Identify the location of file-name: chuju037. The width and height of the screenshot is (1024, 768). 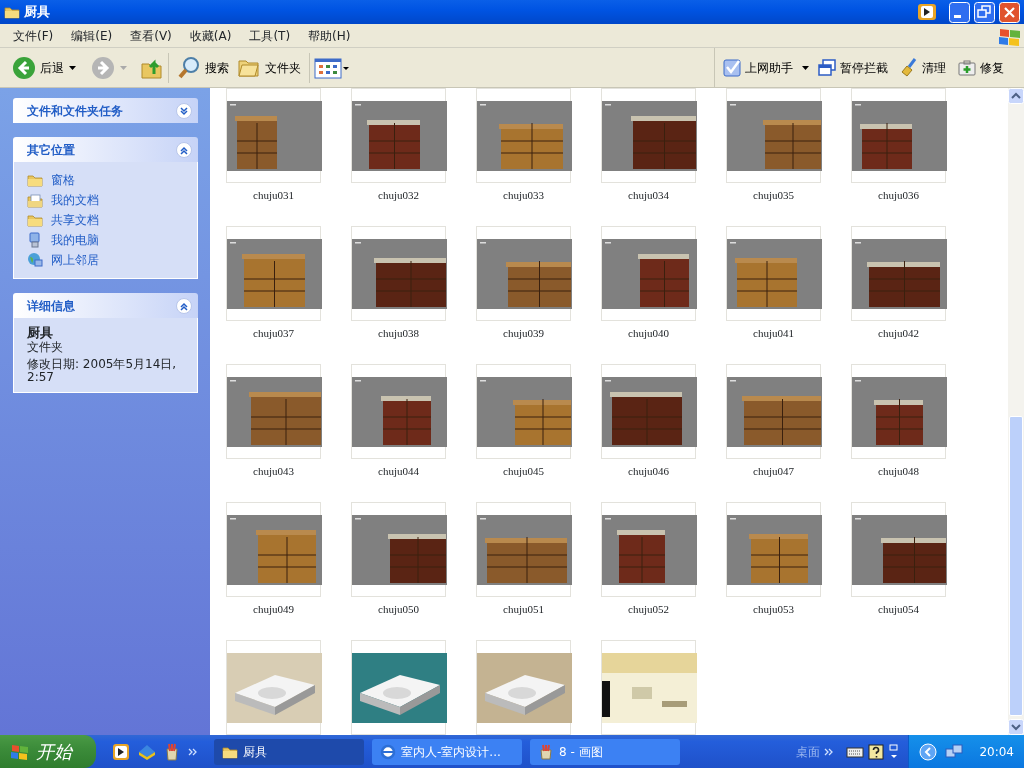
(273, 332).